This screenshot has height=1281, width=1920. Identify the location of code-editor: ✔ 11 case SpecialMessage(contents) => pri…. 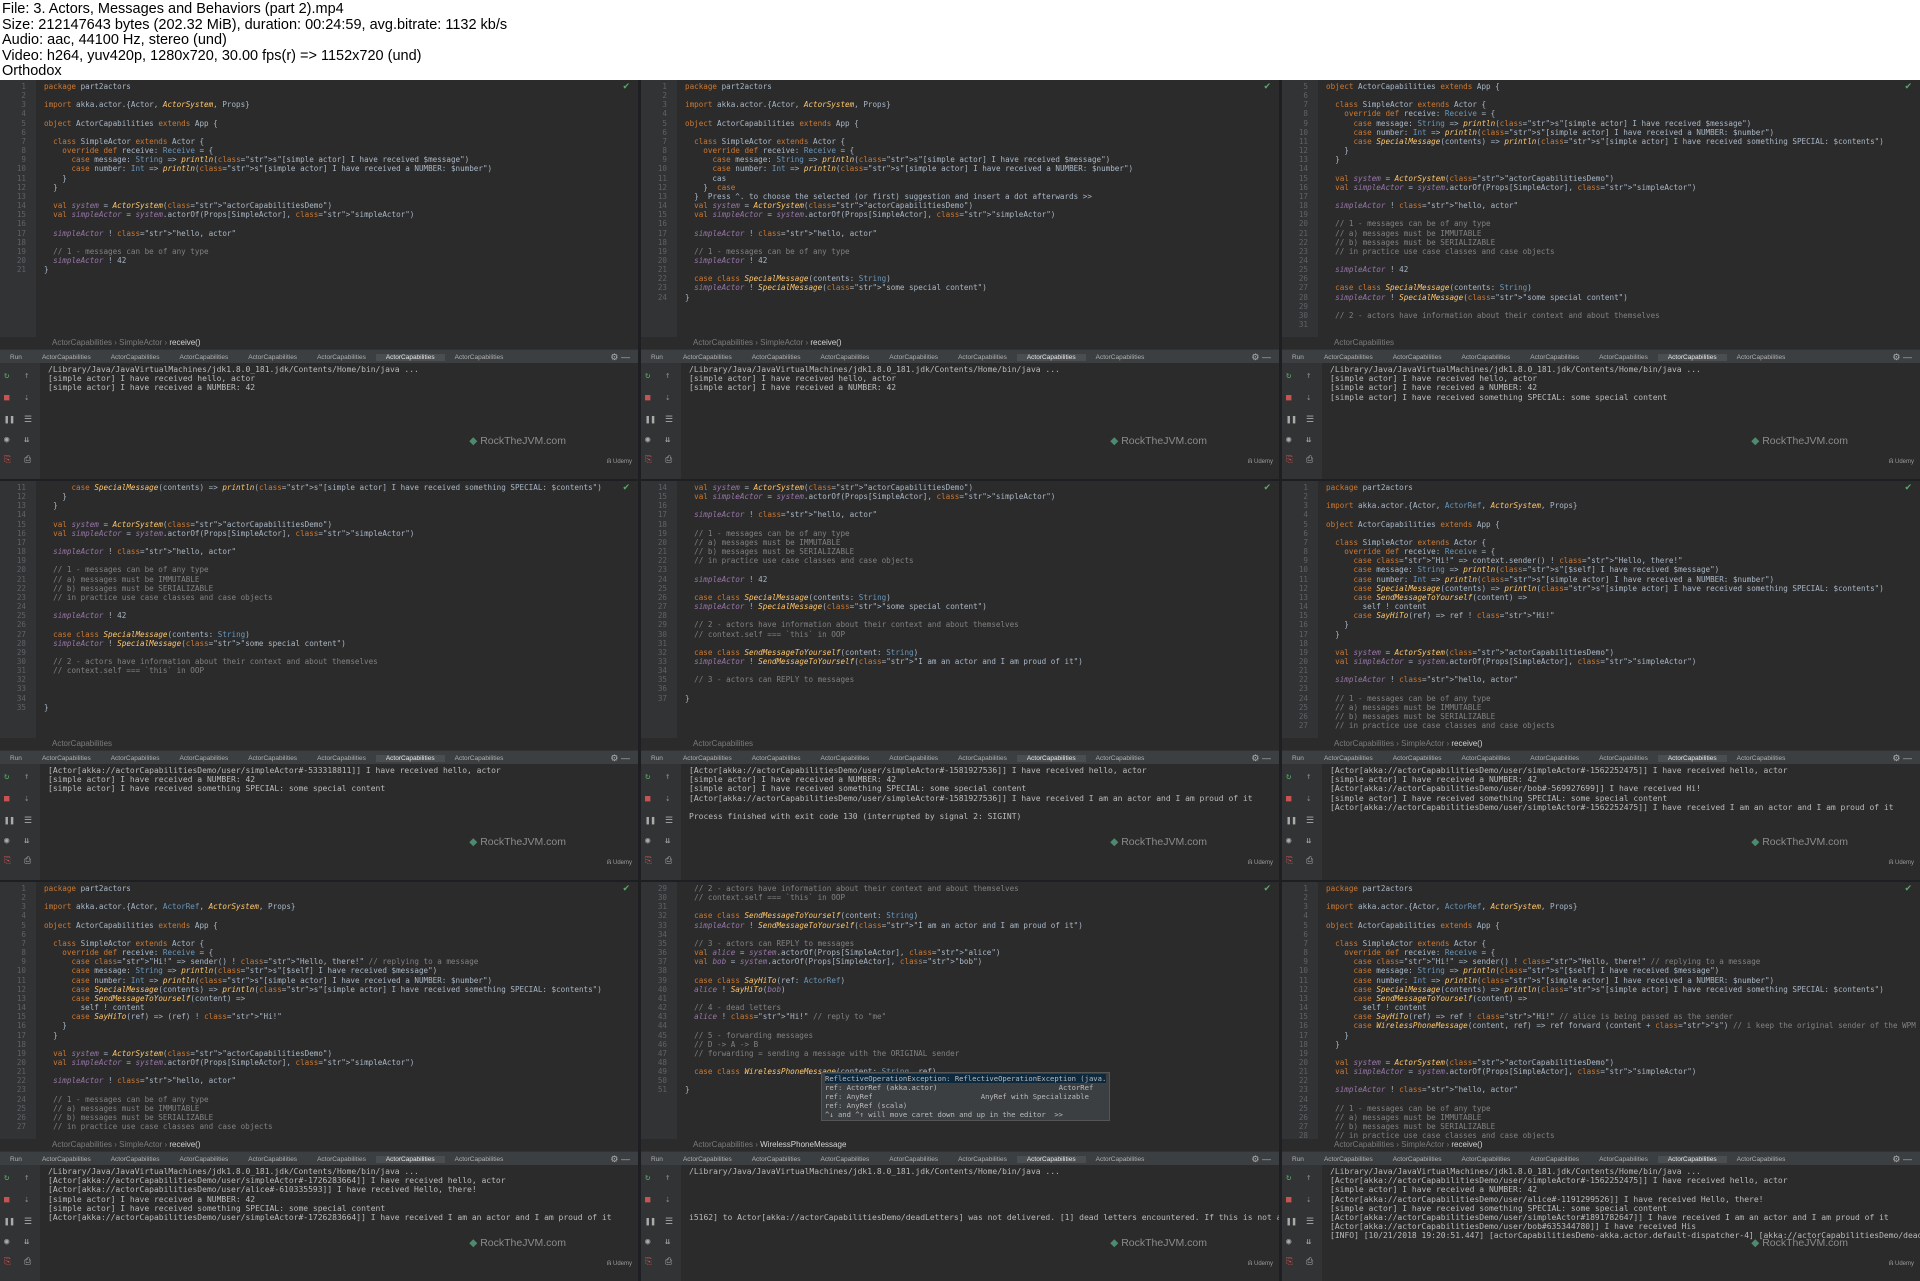
(319, 609).